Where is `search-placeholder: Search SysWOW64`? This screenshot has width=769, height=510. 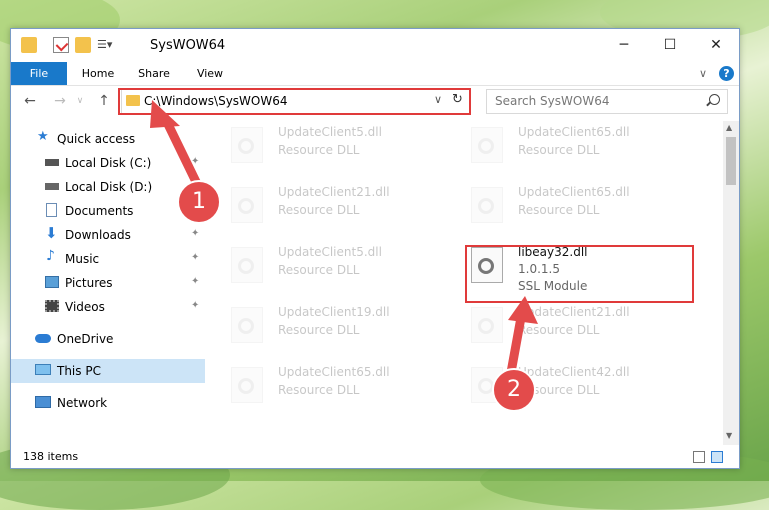 search-placeholder: Search SysWOW64 is located at coordinates (552, 101).